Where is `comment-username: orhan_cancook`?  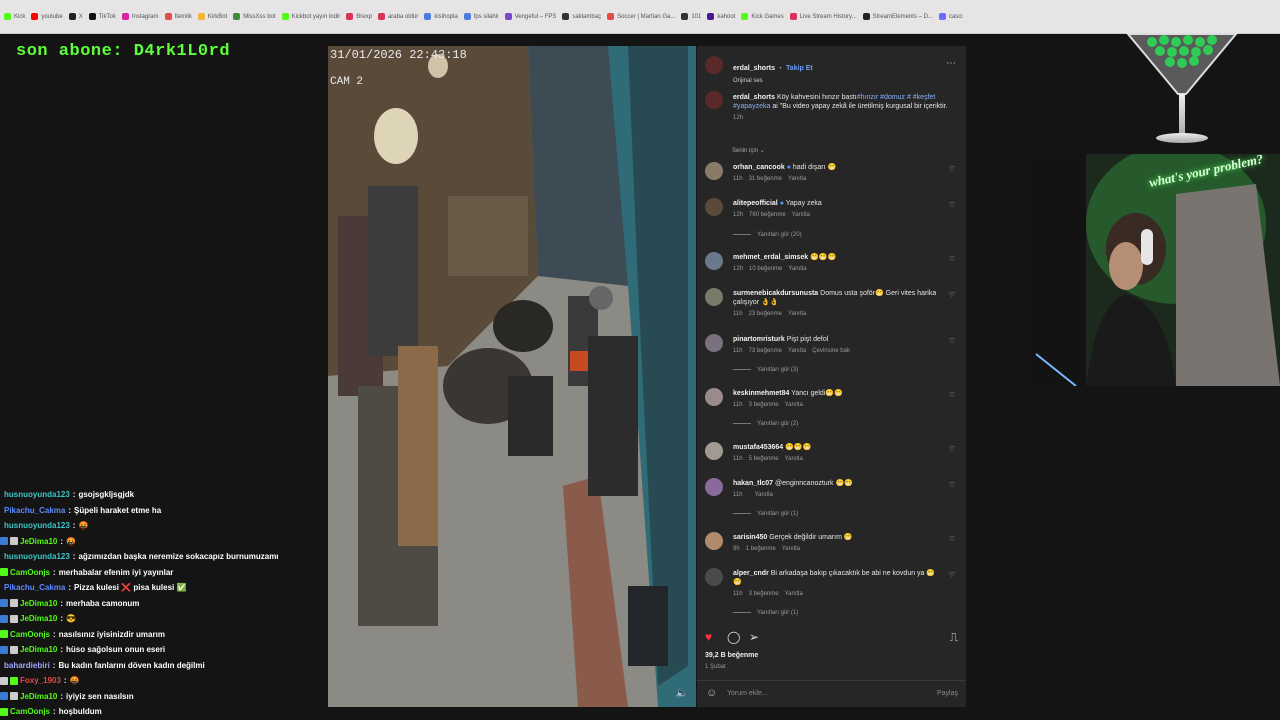
comment-username: orhan_cancook is located at coordinates (759, 167).